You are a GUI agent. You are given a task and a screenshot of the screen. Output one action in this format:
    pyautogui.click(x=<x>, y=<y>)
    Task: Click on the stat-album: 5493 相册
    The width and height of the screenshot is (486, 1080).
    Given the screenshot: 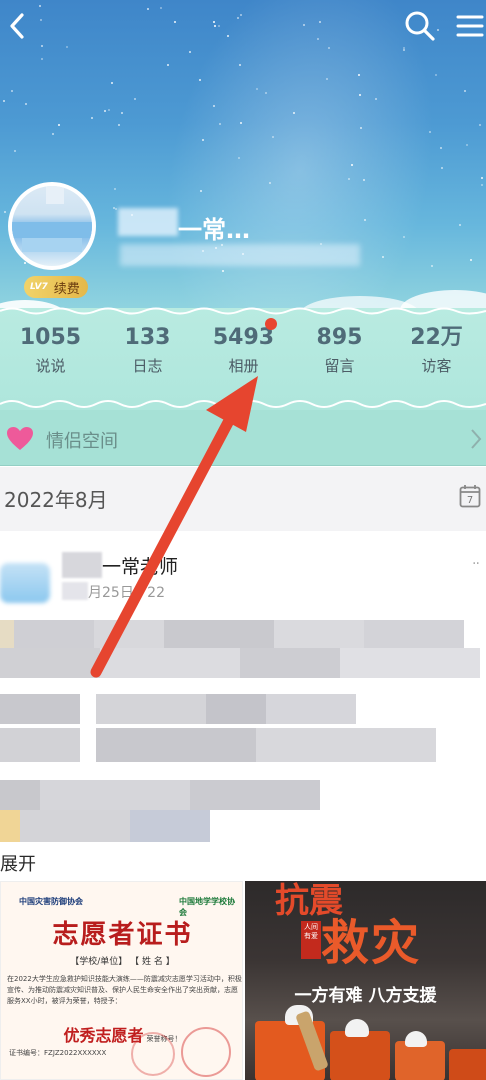 What is the action you would take?
    pyautogui.click(x=243, y=350)
    